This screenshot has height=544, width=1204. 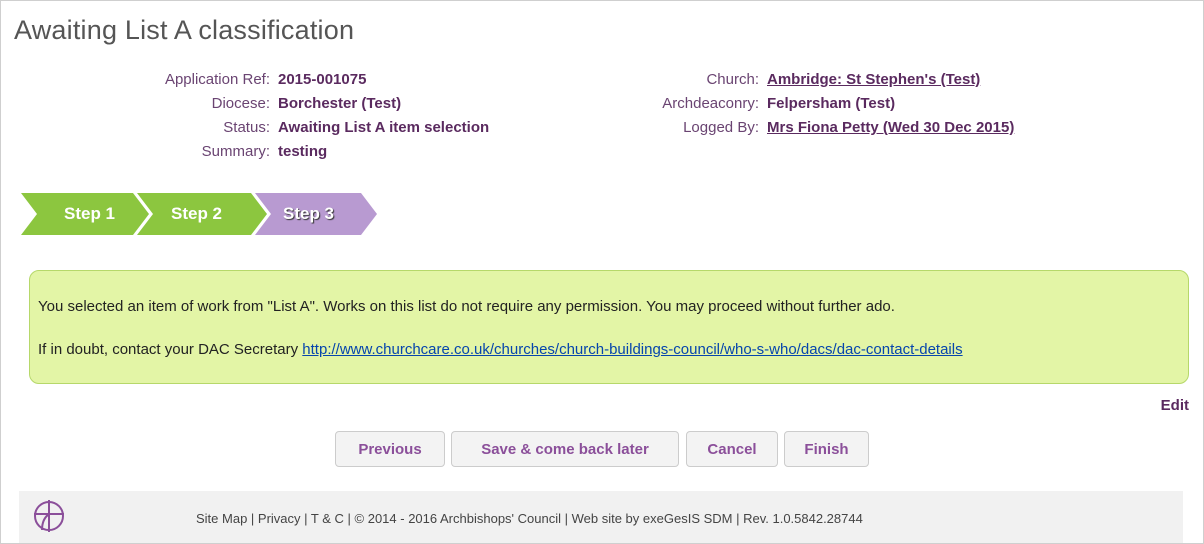 What do you see at coordinates (721, 127) in the screenshot?
I see `logged-by-label: Logged By:` at bounding box center [721, 127].